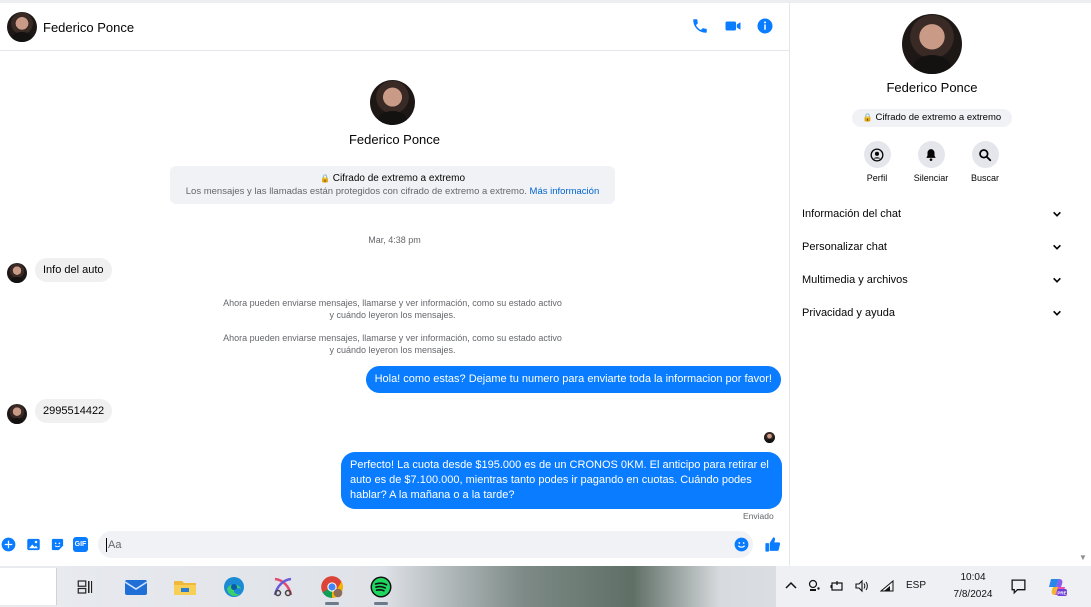 The height and width of the screenshot is (607, 1091). Describe the element at coordinates (57, 544) in the screenshot. I see `sticker-icon` at that location.